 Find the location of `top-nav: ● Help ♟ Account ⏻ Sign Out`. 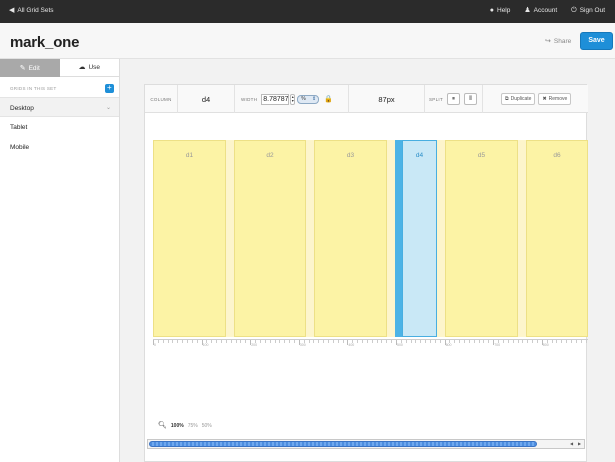

top-nav: ● Help ♟ Account ⏻ Sign Out is located at coordinates (547, 10).